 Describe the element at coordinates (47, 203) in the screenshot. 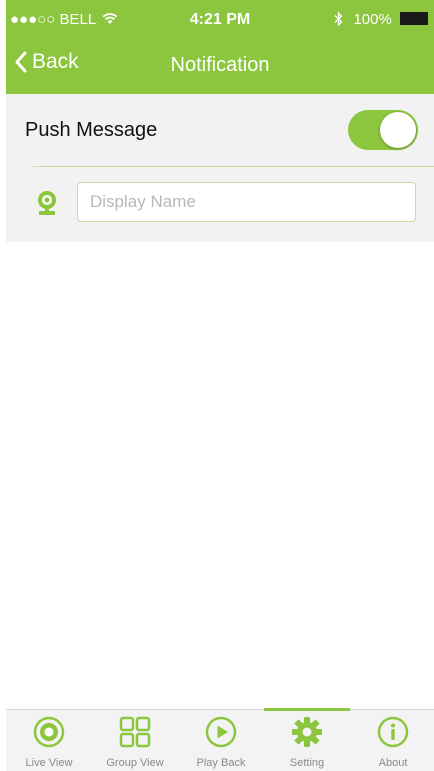

I see `webcam-icon` at that location.